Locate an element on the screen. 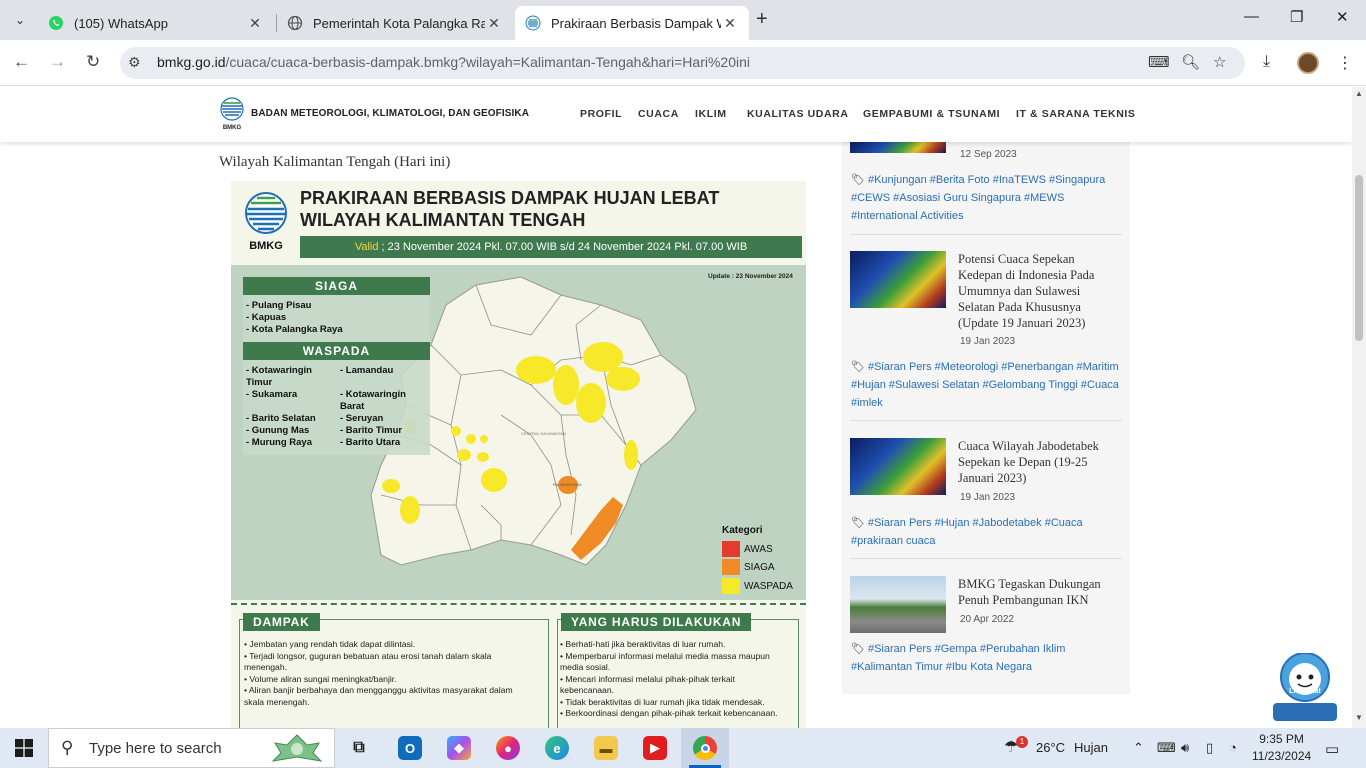 The image size is (1366, 768). tab-title: Prakiraan Berbasis Dampak Wil is located at coordinates (636, 23).